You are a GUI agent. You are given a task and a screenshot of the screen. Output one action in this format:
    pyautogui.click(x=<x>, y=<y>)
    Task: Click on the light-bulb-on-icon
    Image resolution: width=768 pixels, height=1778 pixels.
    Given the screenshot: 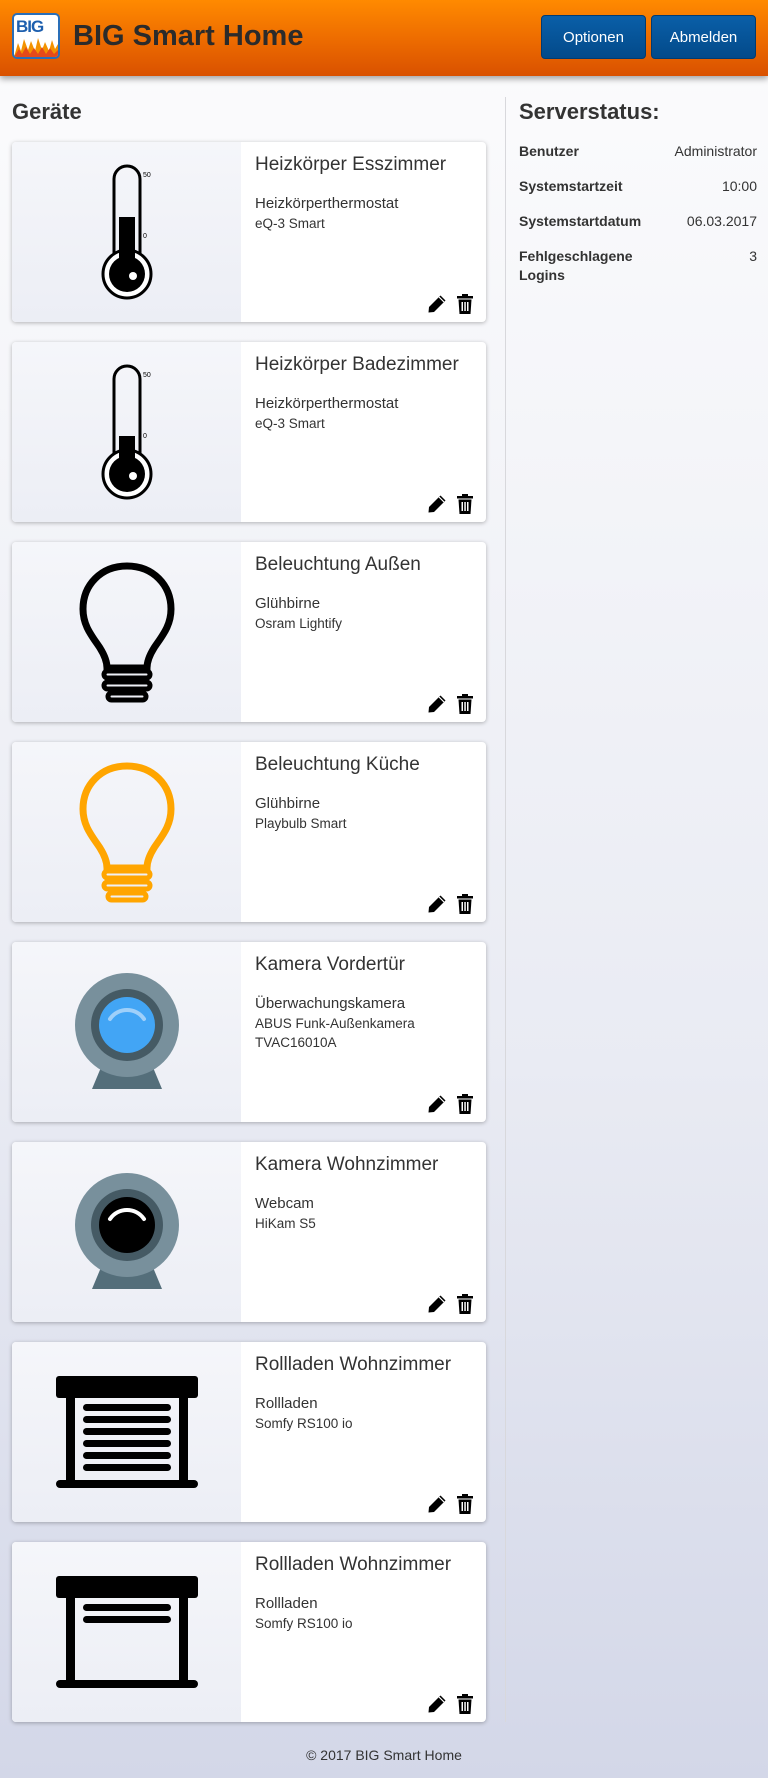 What is the action you would take?
    pyautogui.click(x=126, y=832)
    